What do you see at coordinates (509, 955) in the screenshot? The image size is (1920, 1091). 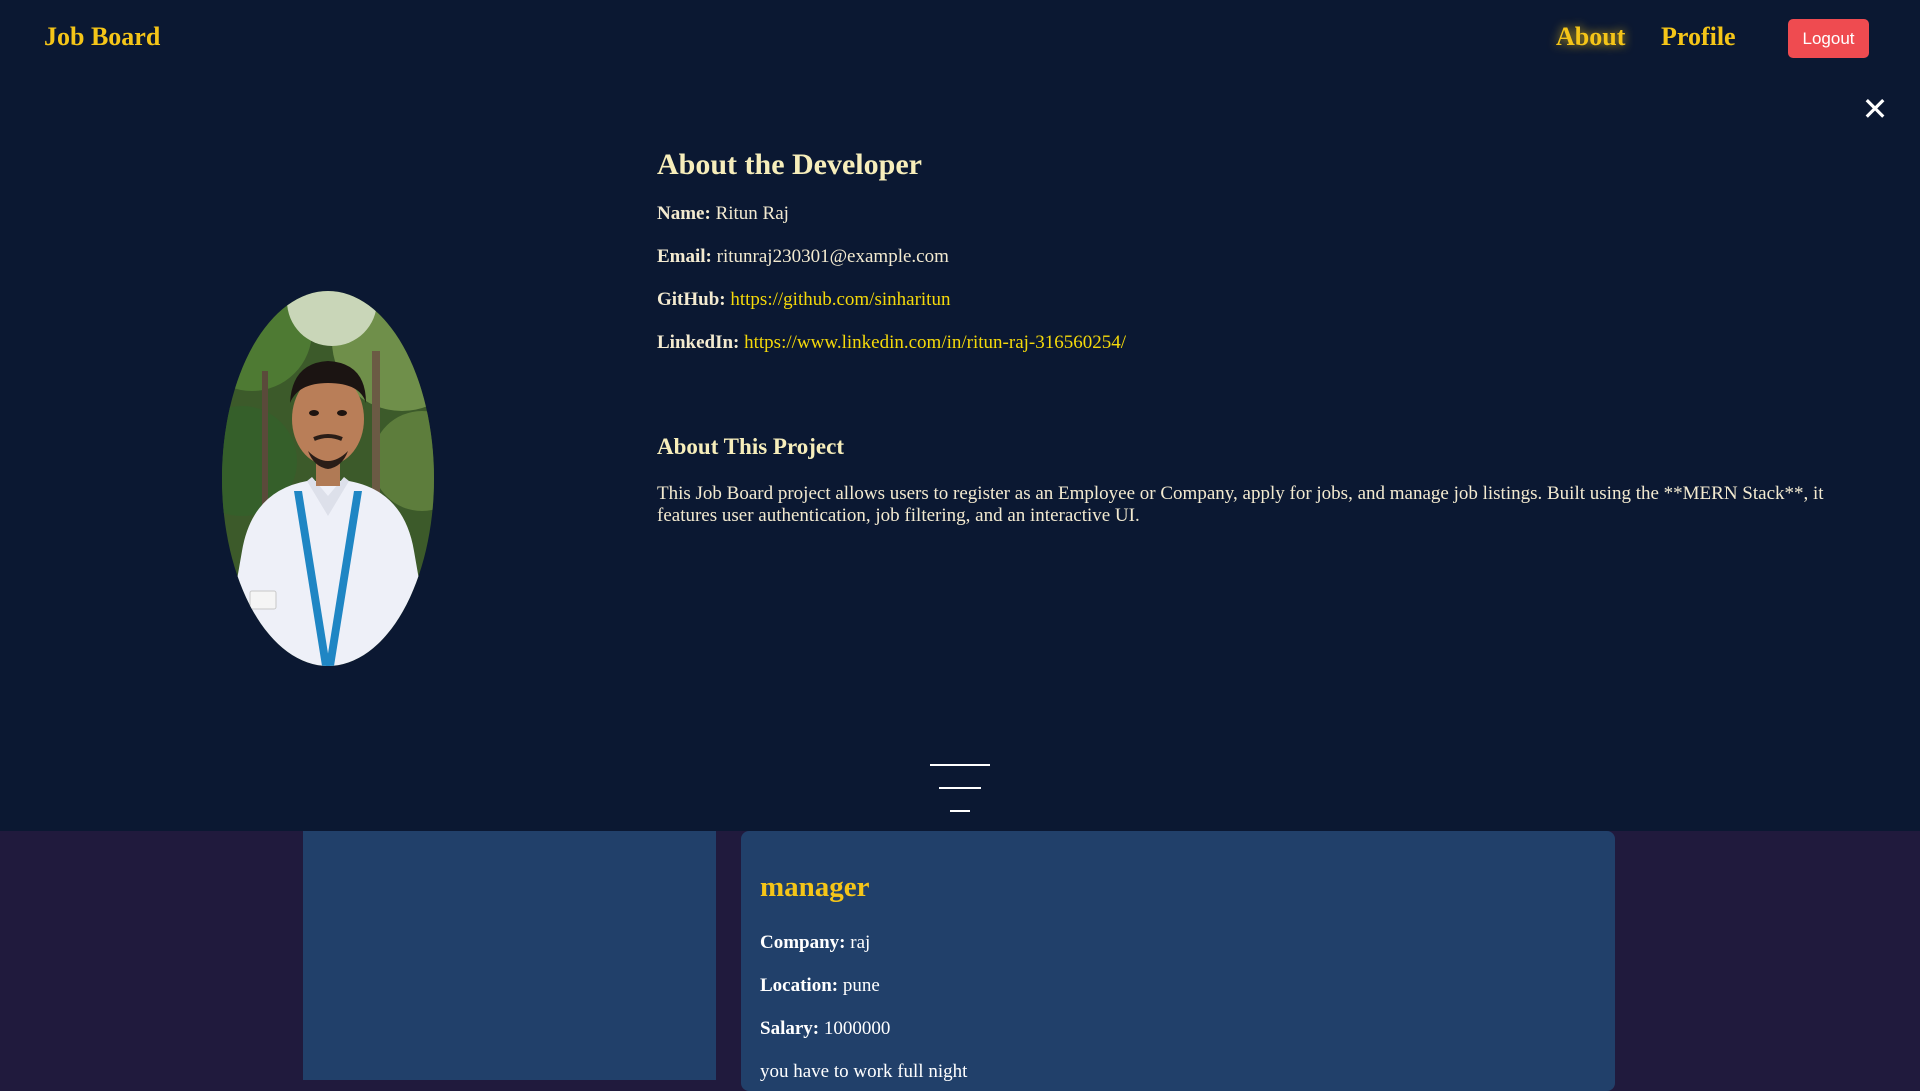 I see `filter-sidebar` at bounding box center [509, 955].